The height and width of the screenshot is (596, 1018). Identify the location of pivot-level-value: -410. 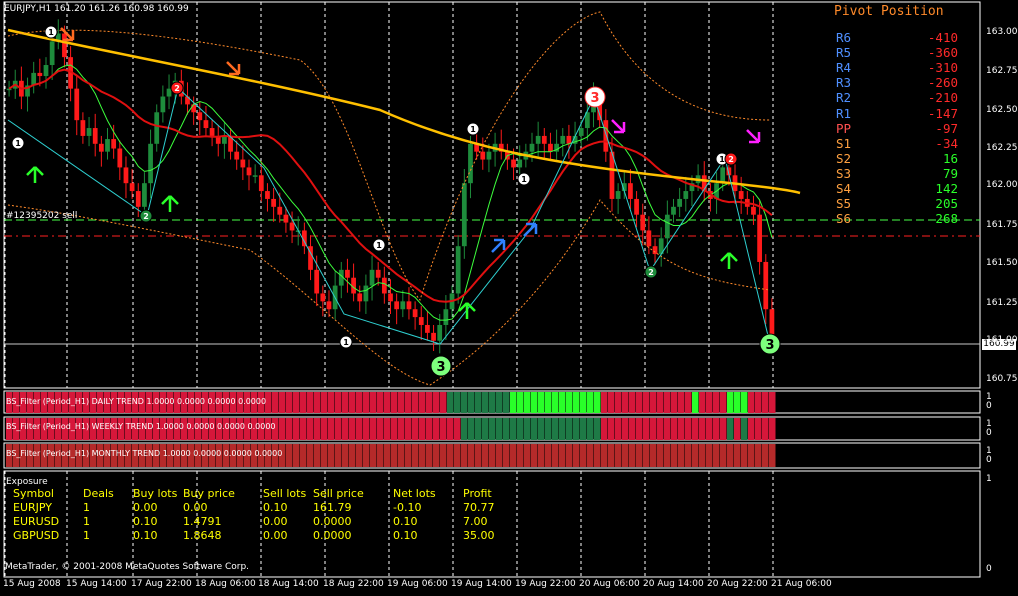
(942, 37).